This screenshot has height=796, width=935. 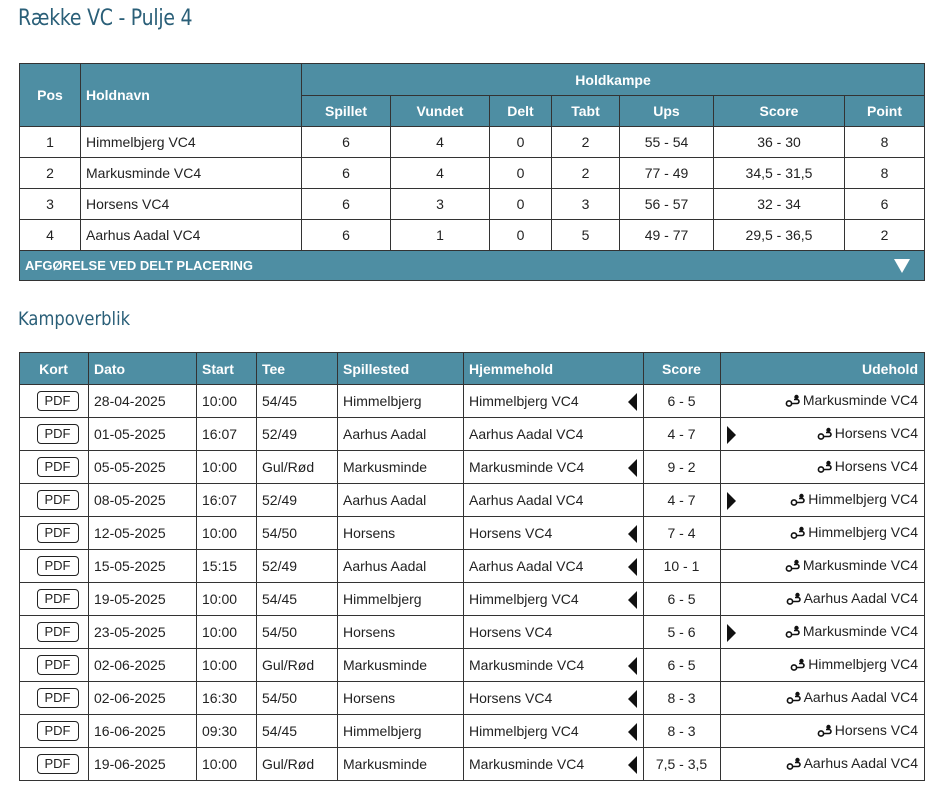 I want to click on tiebreak-toggle: AFGØRELSE VED DELT PLACERING, so click(x=472, y=265).